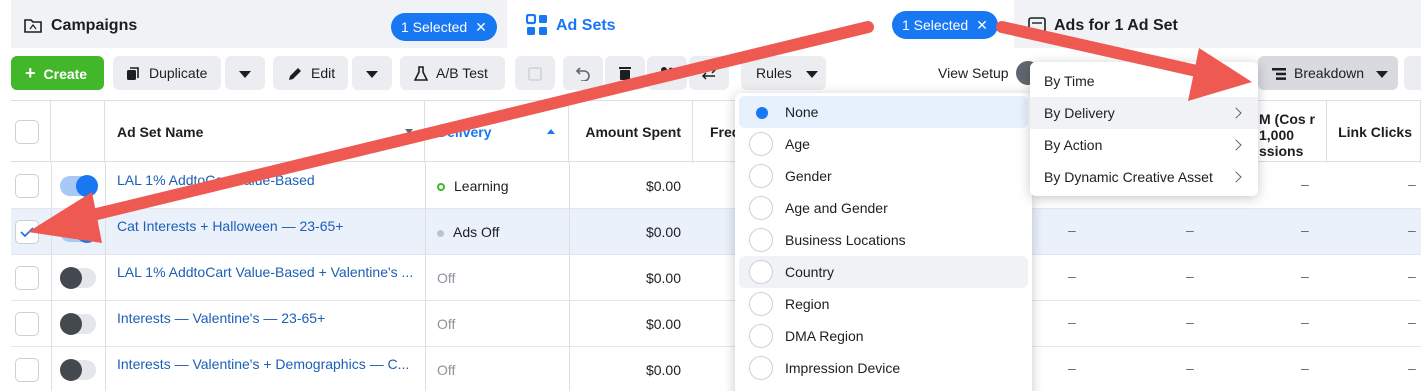  Describe the element at coordinates (409, 131) in the screenshot. I see `sort-icon` at that location.